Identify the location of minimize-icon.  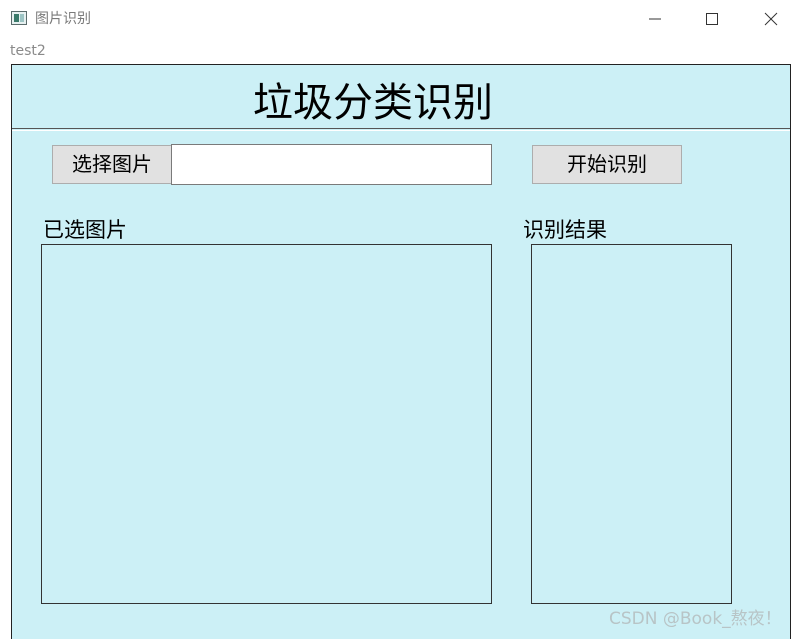
(655, 19).